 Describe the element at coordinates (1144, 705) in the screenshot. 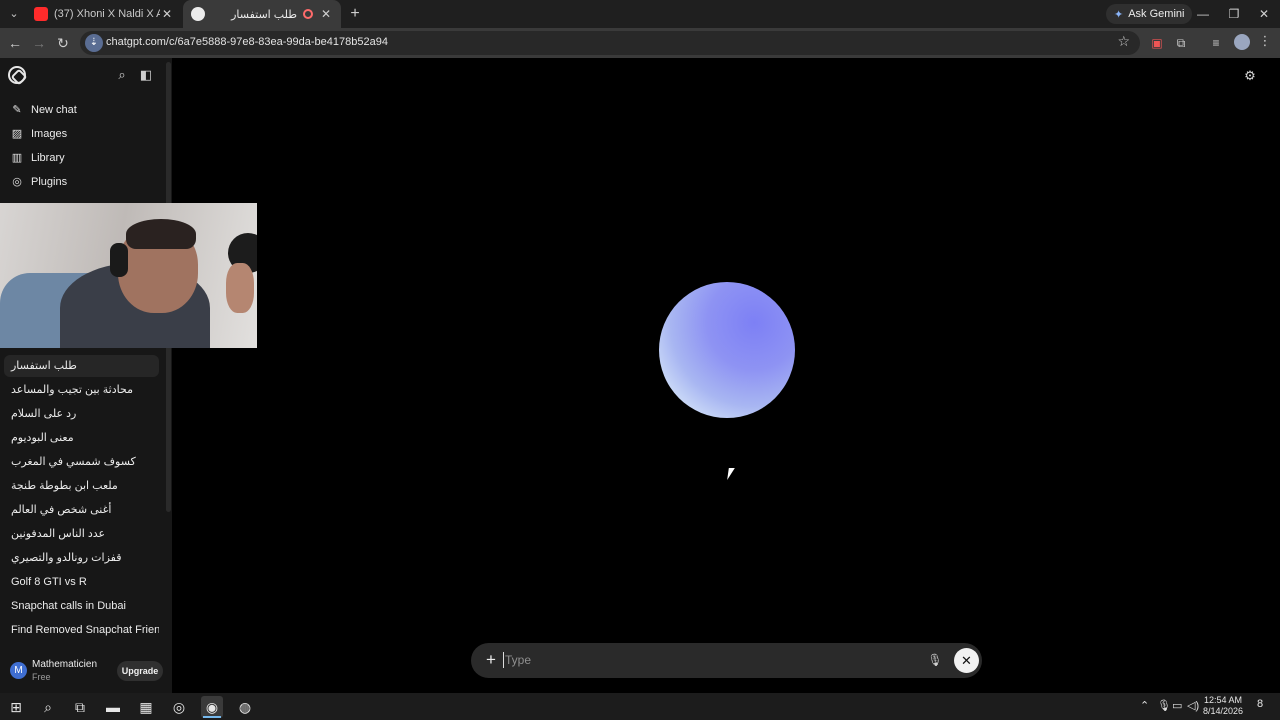

I see `show-hidden-icons-icon: ⌃` at that location.